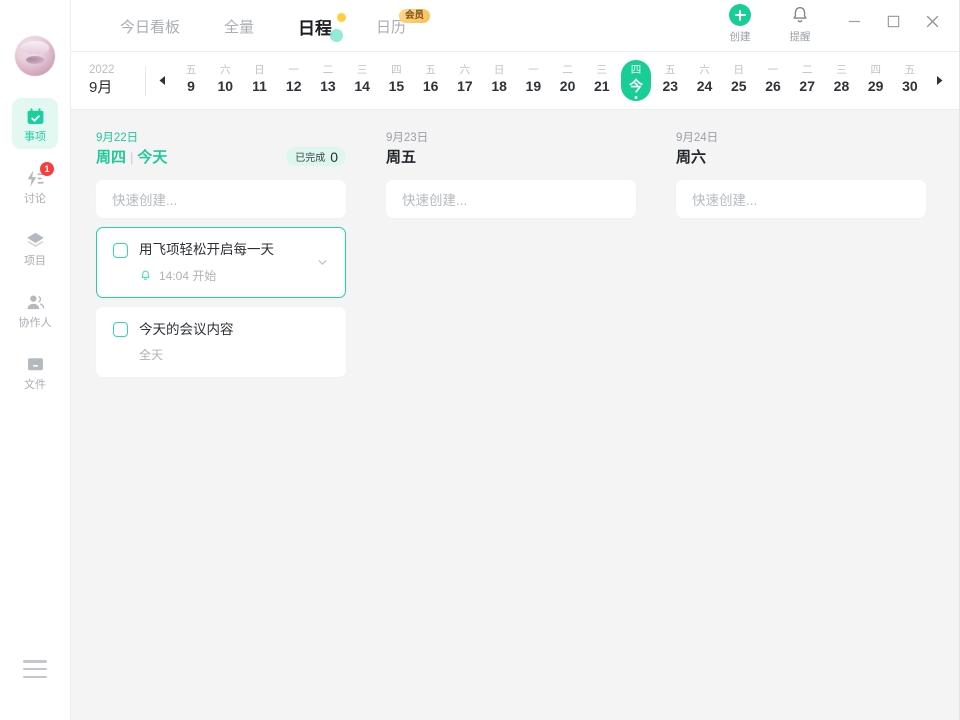 This screenshot has height=720, width=960. What do you see at coordinates (239, 26) in the screenshot?
I see `tab-全量: 全量` at bounding box center [239, 26].